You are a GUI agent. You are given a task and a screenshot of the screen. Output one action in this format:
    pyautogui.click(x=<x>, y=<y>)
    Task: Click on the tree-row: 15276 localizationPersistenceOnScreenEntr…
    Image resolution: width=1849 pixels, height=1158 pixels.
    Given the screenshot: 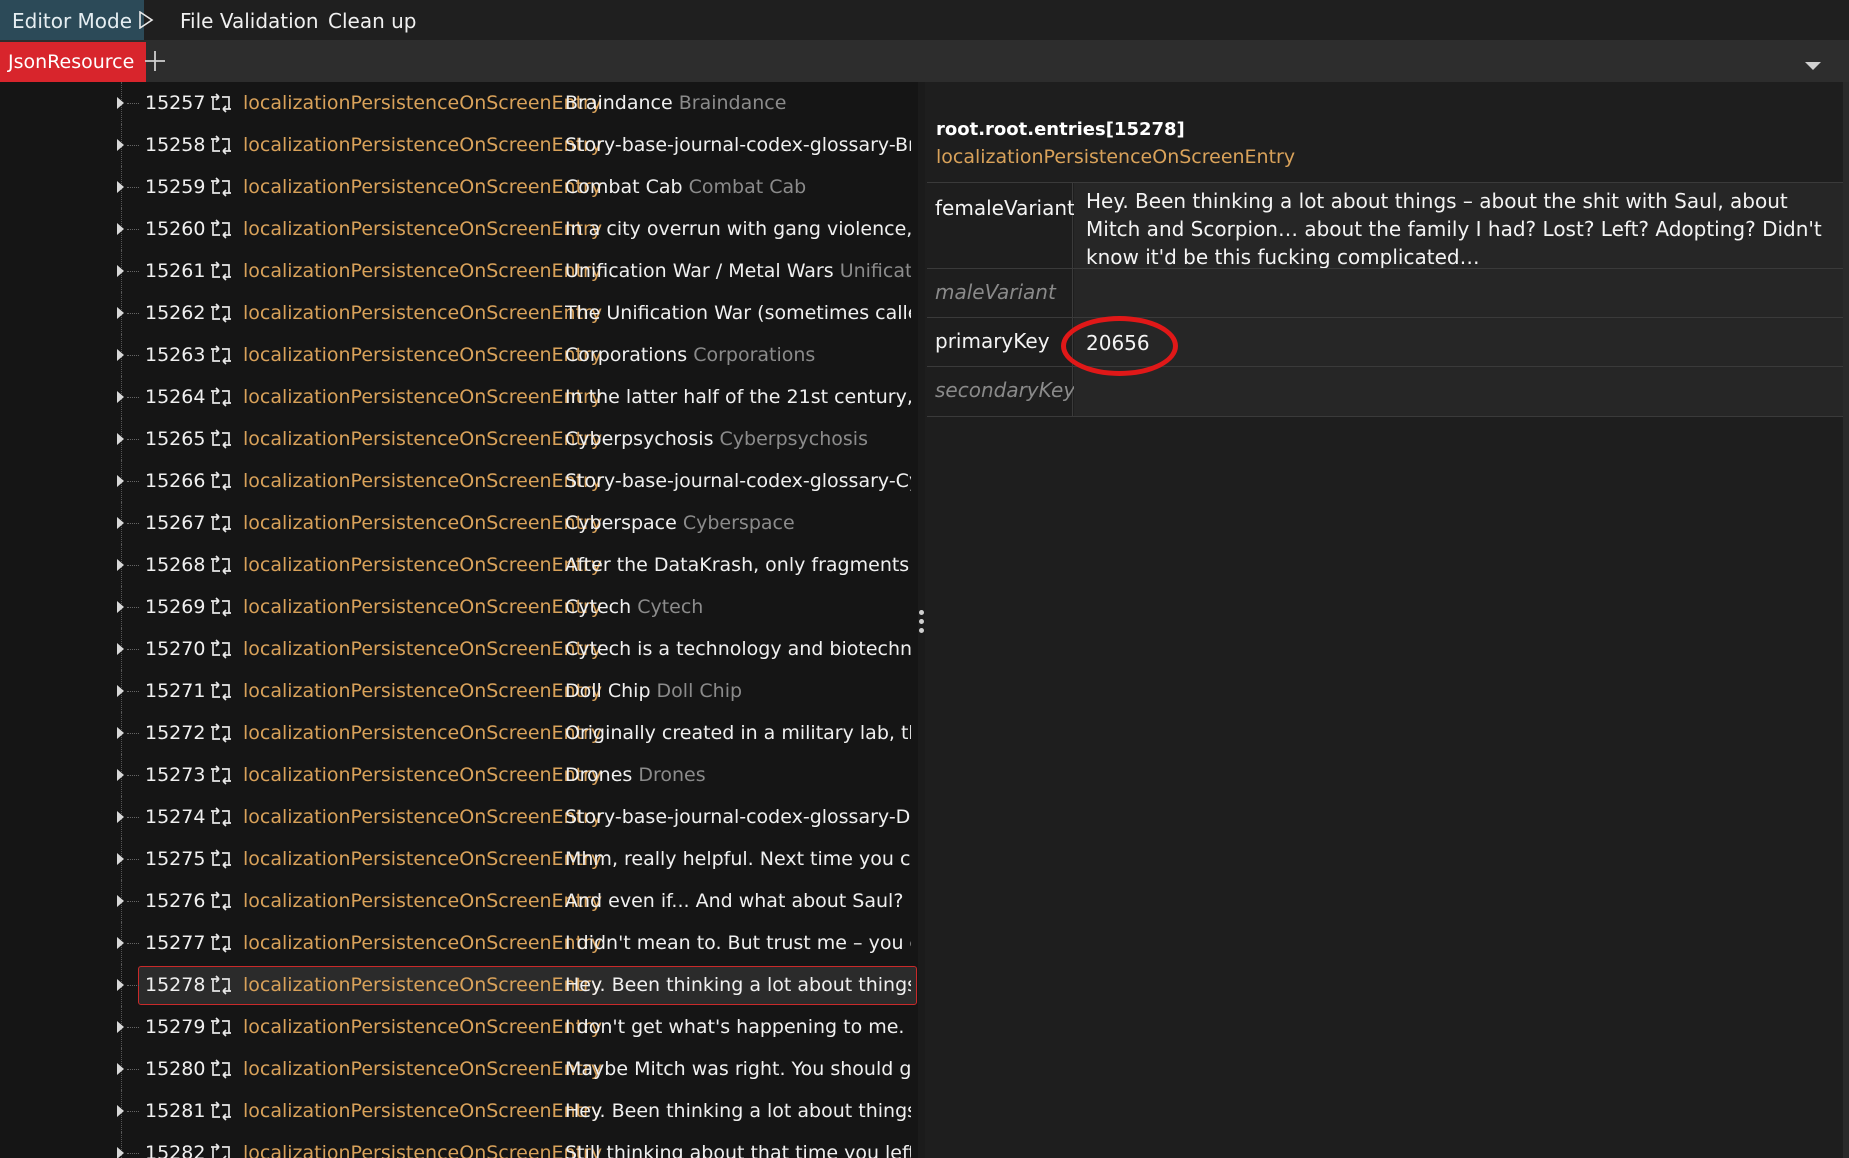 What is the action you would take?
    pyautogui.click(x=459, y=901)
    